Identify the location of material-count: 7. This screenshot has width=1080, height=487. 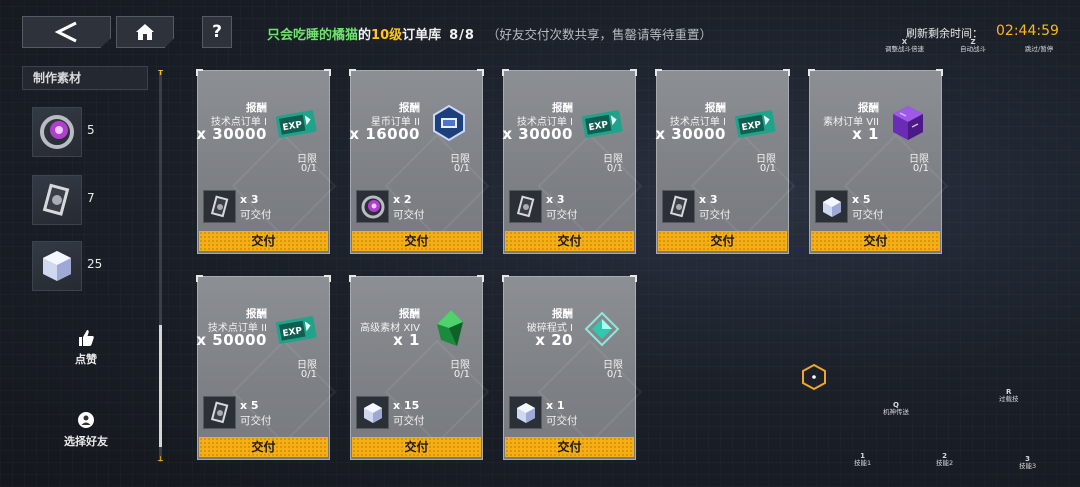
(91, 198).